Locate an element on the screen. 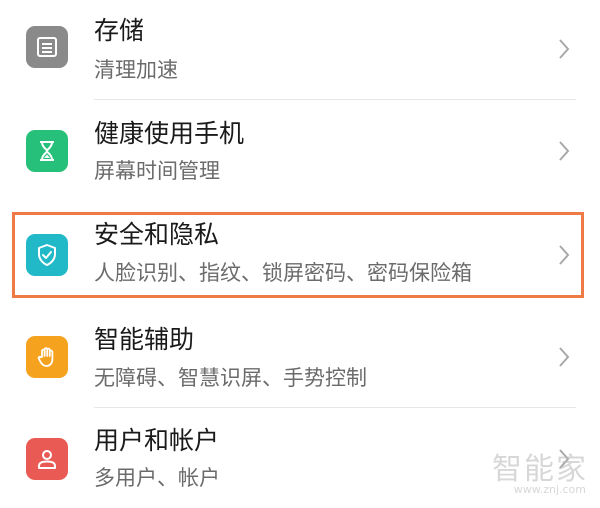 The height and width of the screenshot is (508, 600). settings-item-subtitle: 人脸识别、指纹、锁屏密码、密码保险箱 is located at coordinates (283, 273).